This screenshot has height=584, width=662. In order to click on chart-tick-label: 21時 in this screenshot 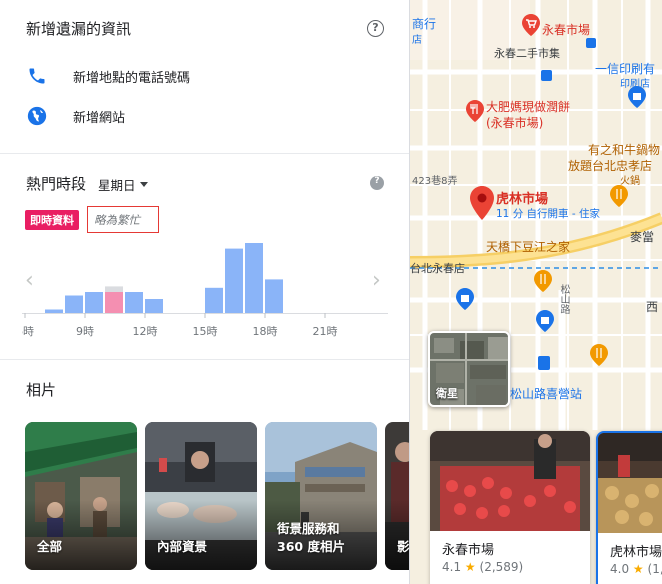, I will do `click(325, 331)`.